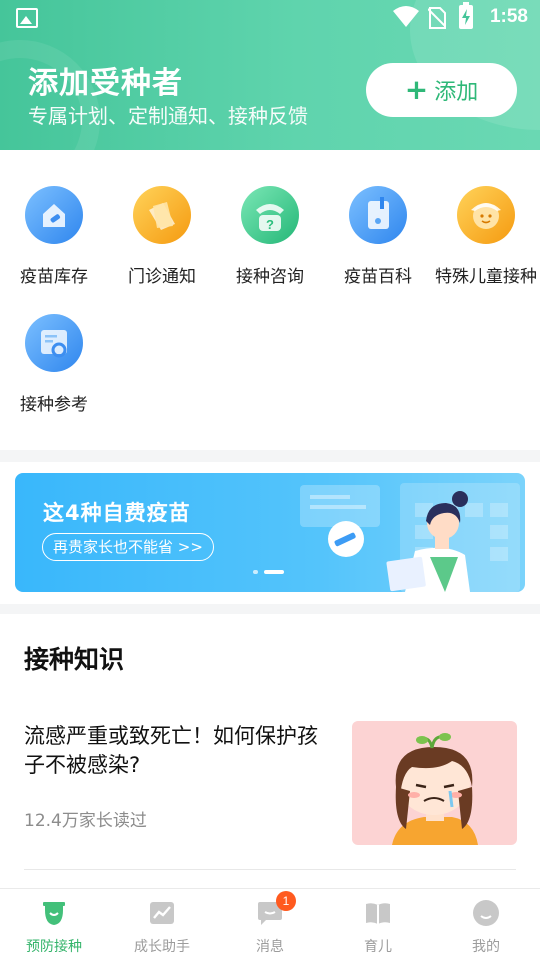 The width and height of the screenshot is (540, 960). What do you see at coordinates (74, 659) in the screenshot?
I see `section-title: 接种知识` at bounding box center [74, 659].